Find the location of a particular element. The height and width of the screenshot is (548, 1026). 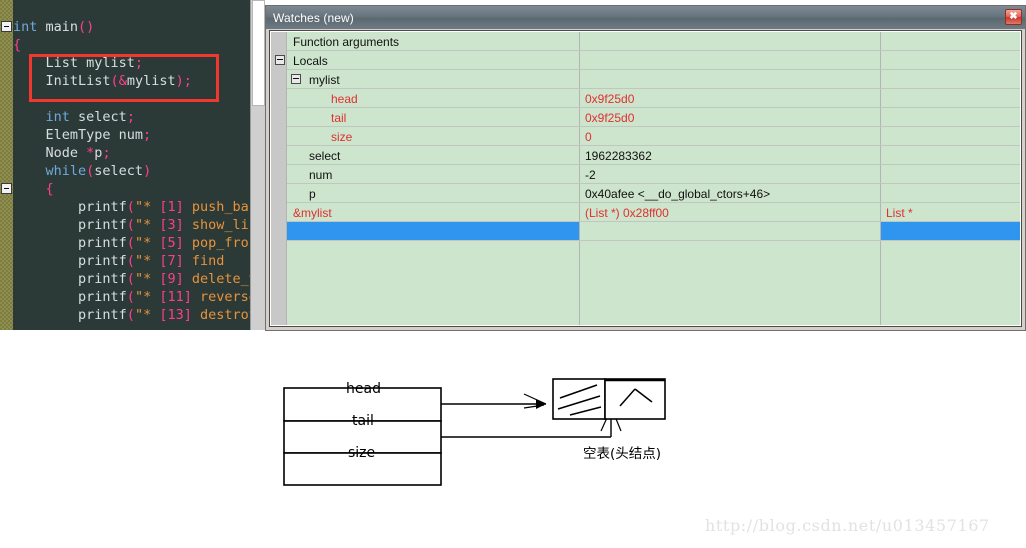

watches-window-title: Watches (new) is located at coordinates (313, 17).